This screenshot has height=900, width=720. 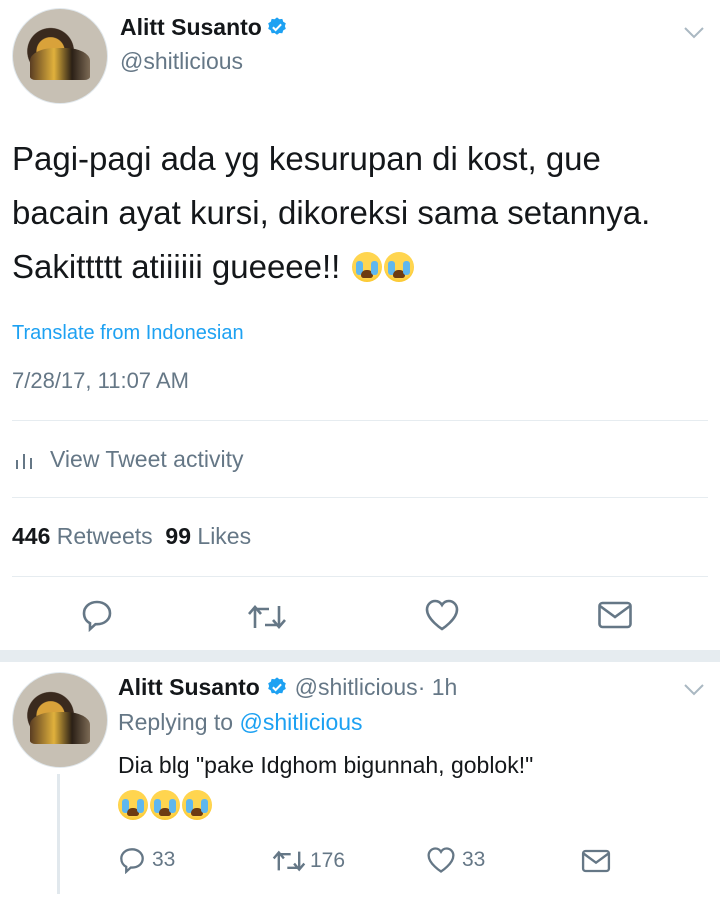 What do you see at coordinates (191, 27) in the screenshot?
I see `author-name: Alitt Susanto` at bounding box center [191, 27].